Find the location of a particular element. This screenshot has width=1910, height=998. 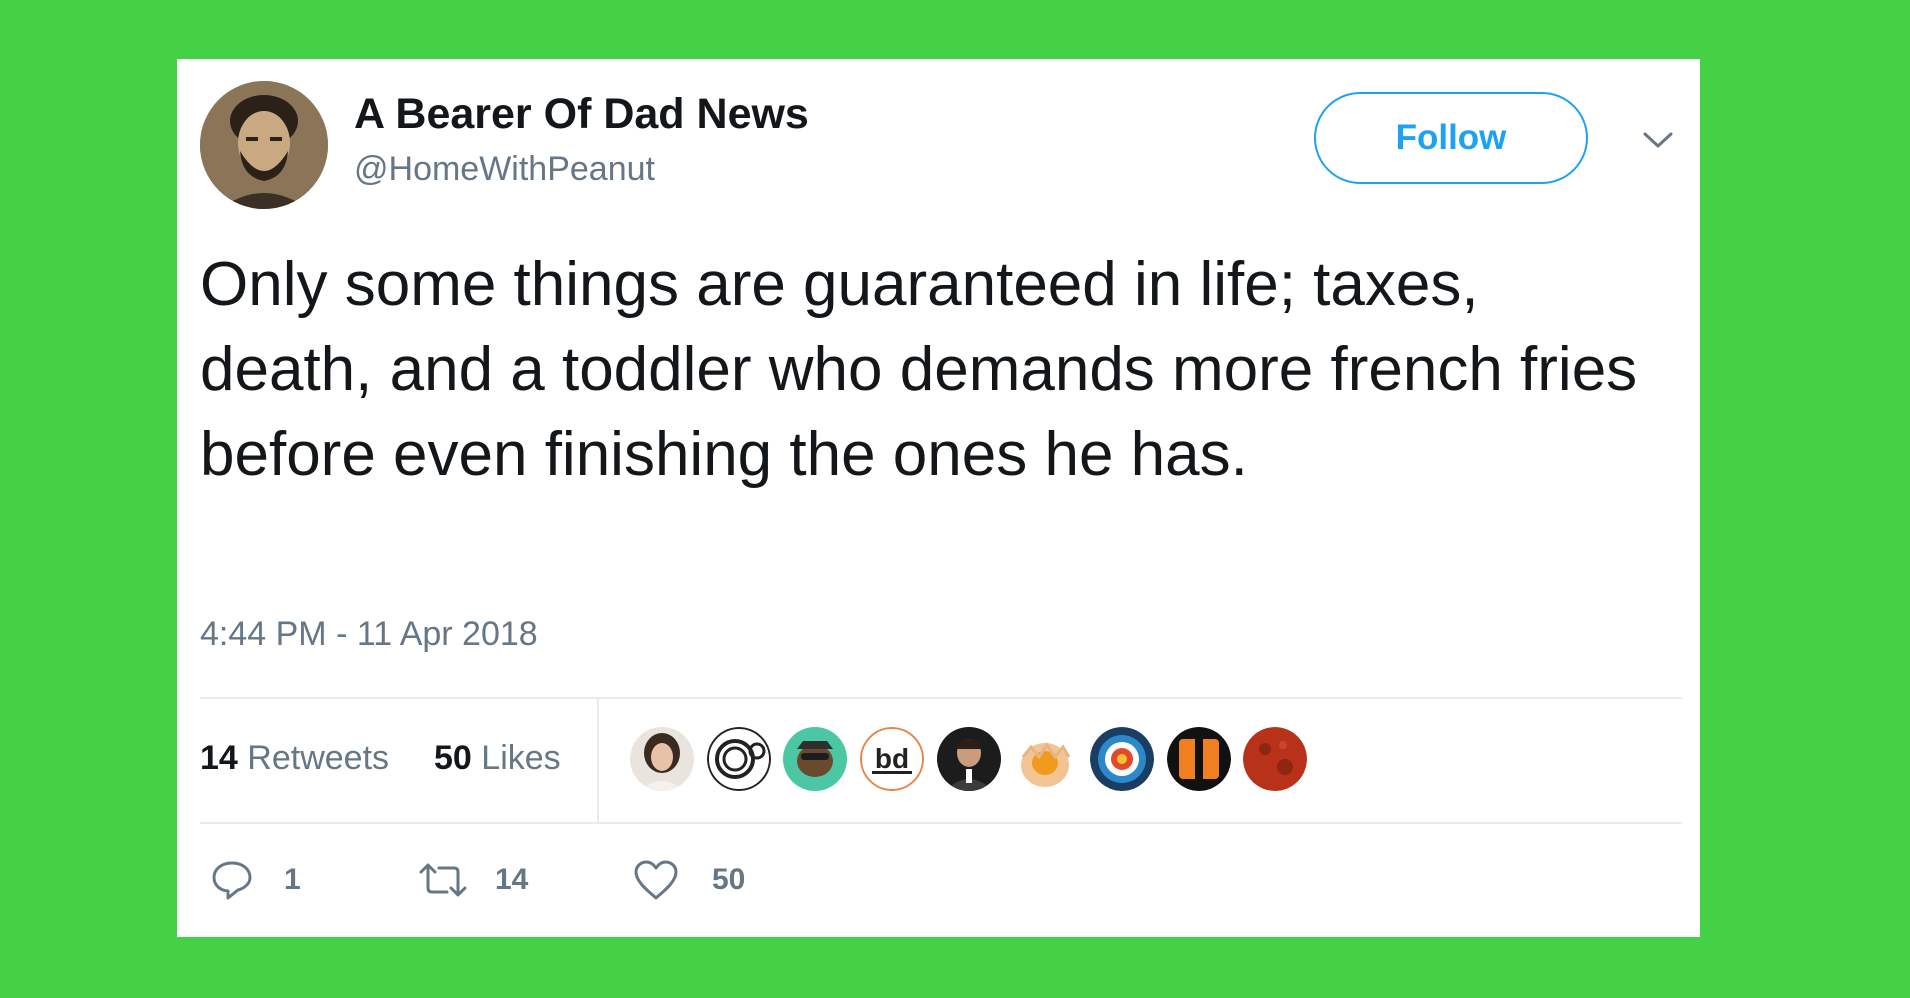

liker-avatar-man-dark is located at coordinates (969, 759).